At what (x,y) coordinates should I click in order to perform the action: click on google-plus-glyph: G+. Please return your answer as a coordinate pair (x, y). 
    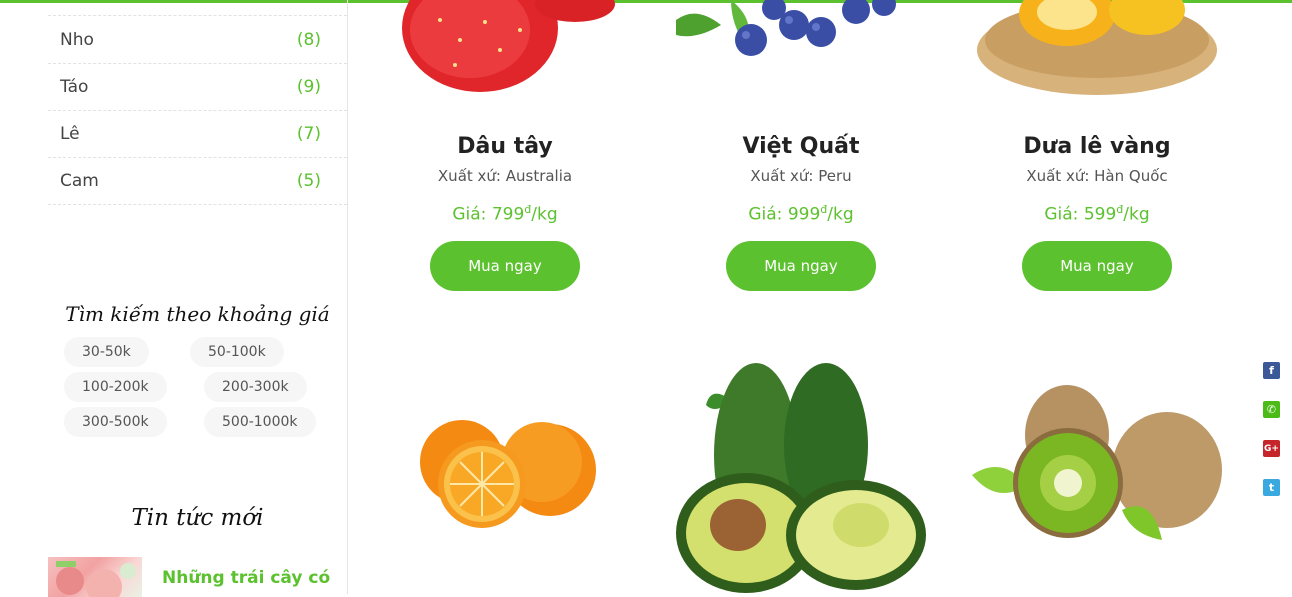
    Looking at the image, I should click on (1271, 448).